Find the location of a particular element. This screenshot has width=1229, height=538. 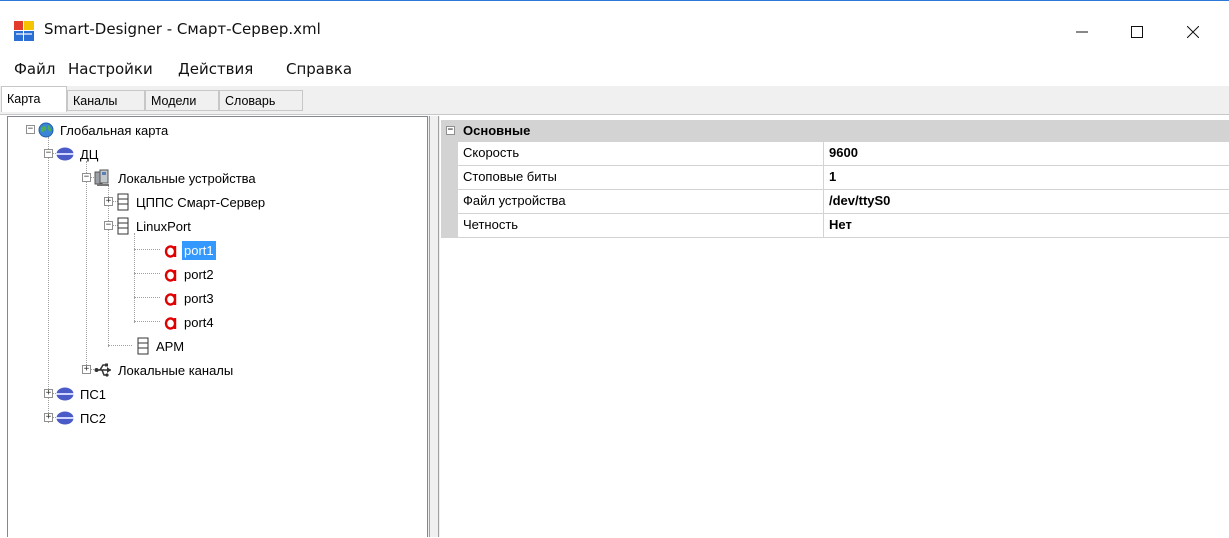

tree-node-label: Локальные устройства is located at coordinates (187, 178).